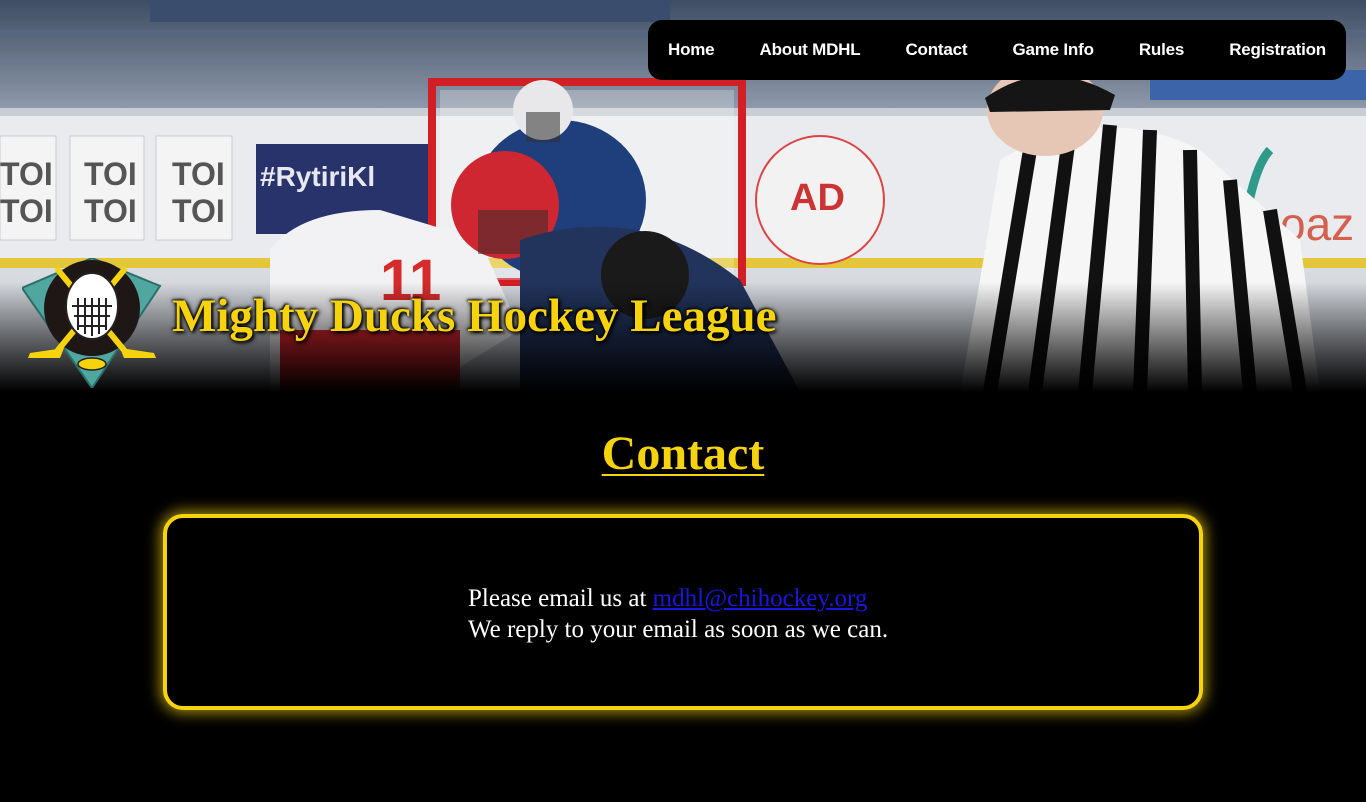 The image size is (1366, 802). What do you see at coordinates (936, 50) in the screenshot?
I see `nav-contact: Contact` at bounding box center [936, 50].